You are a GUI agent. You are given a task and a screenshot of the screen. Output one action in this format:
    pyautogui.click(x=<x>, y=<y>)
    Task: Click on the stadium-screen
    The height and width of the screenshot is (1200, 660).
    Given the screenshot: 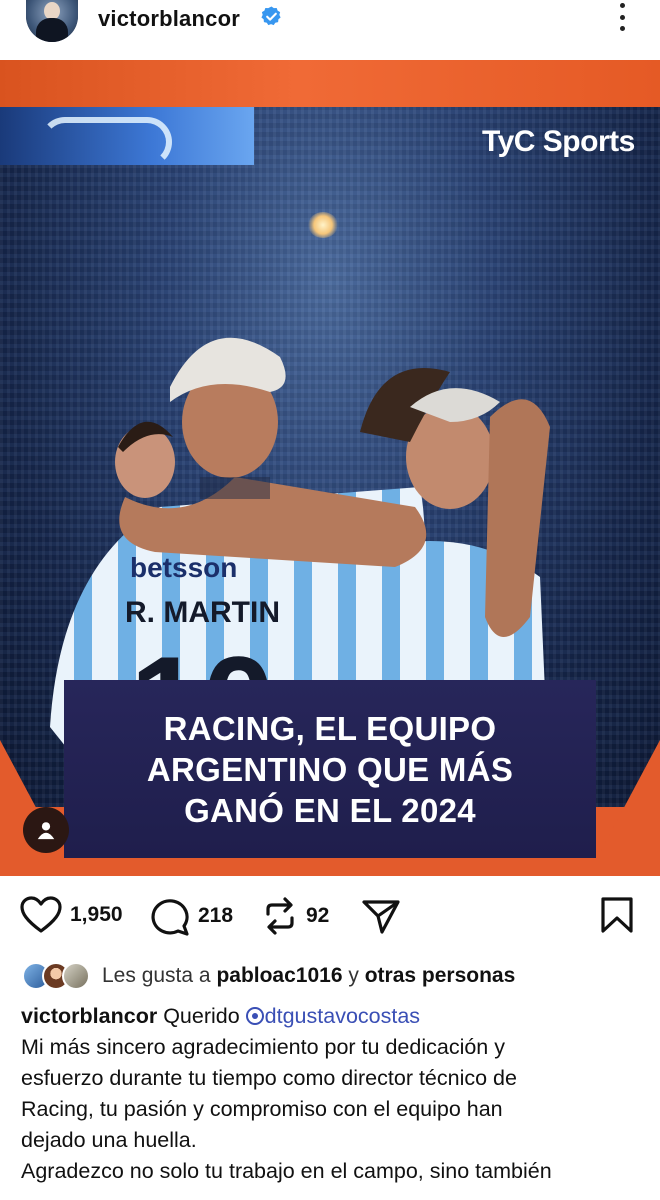 What is the action you would take?
    pyautogui.click(x=127, y=137)
    